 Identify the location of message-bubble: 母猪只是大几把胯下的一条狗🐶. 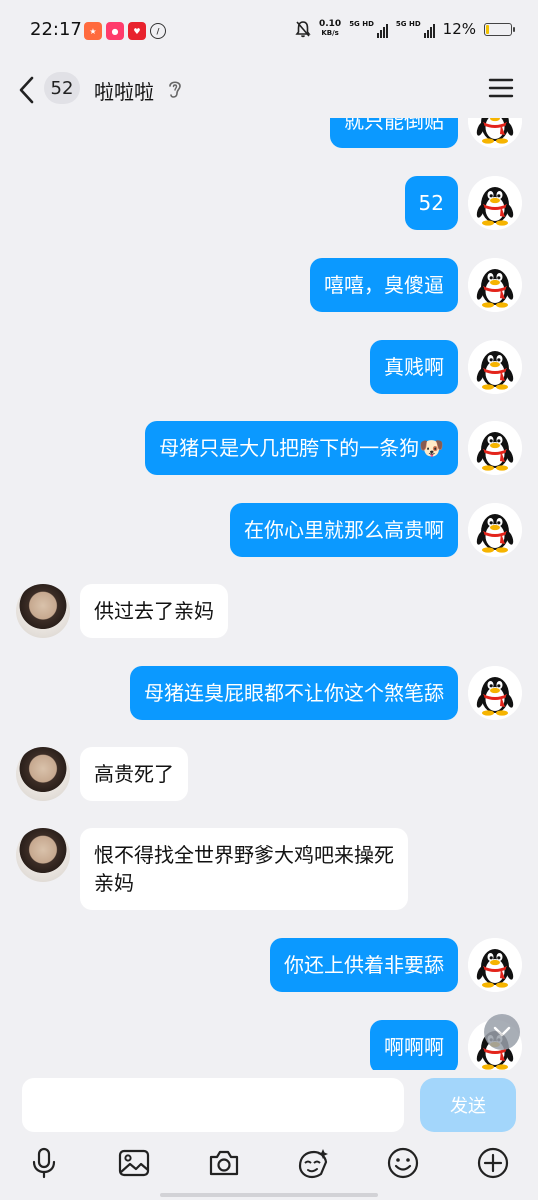
(301, 448).